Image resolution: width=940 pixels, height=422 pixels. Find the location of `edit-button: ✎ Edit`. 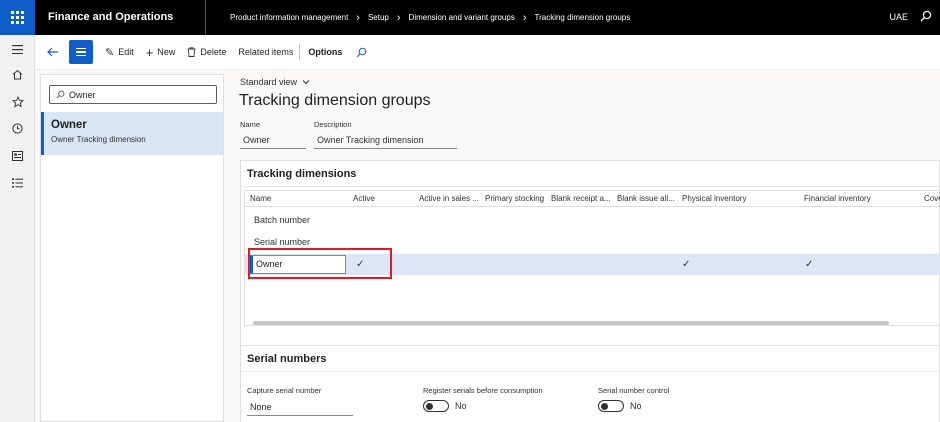

edit-button: ✎ Edit is located at coordinates (119, 52).